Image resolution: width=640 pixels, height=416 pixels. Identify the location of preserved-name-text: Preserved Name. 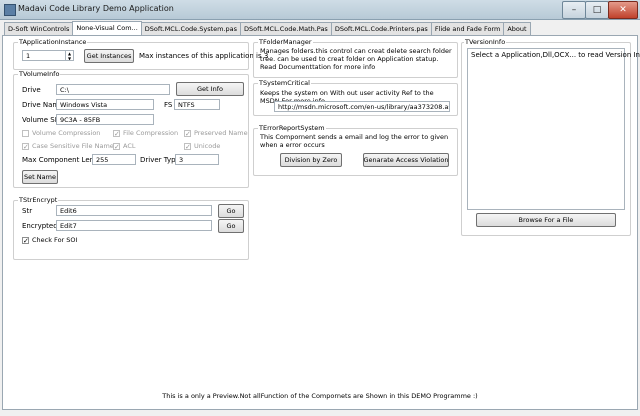
(221, 133).